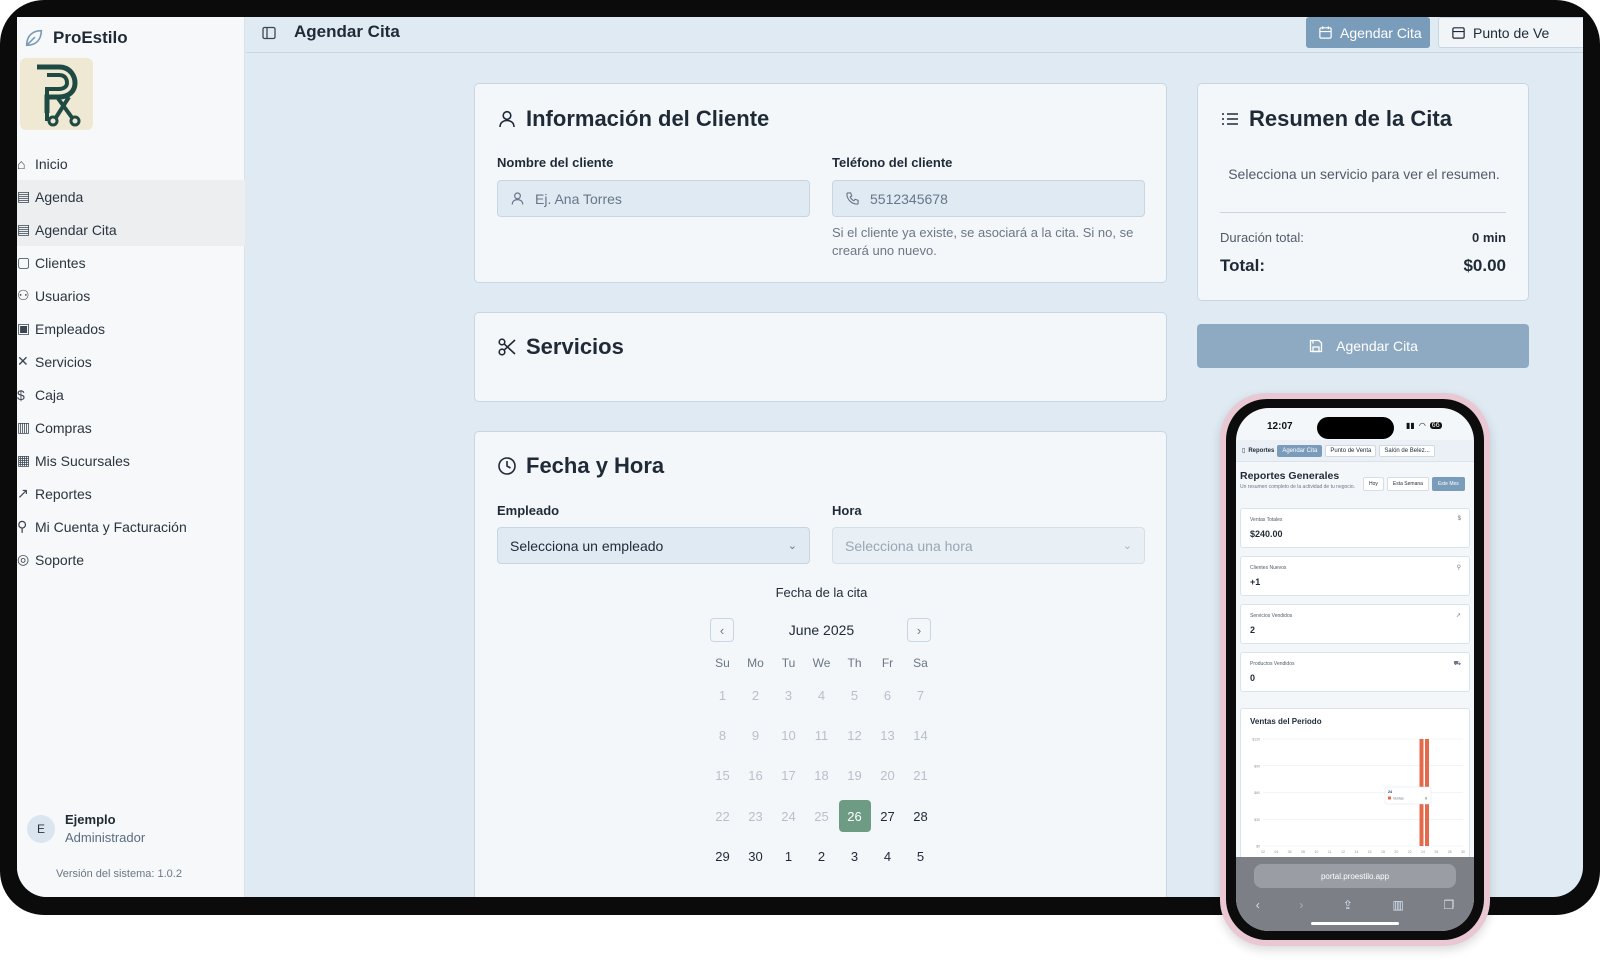 The image size is (1600, 970). I want to click on calendar-day: 18, so click(821, 776).